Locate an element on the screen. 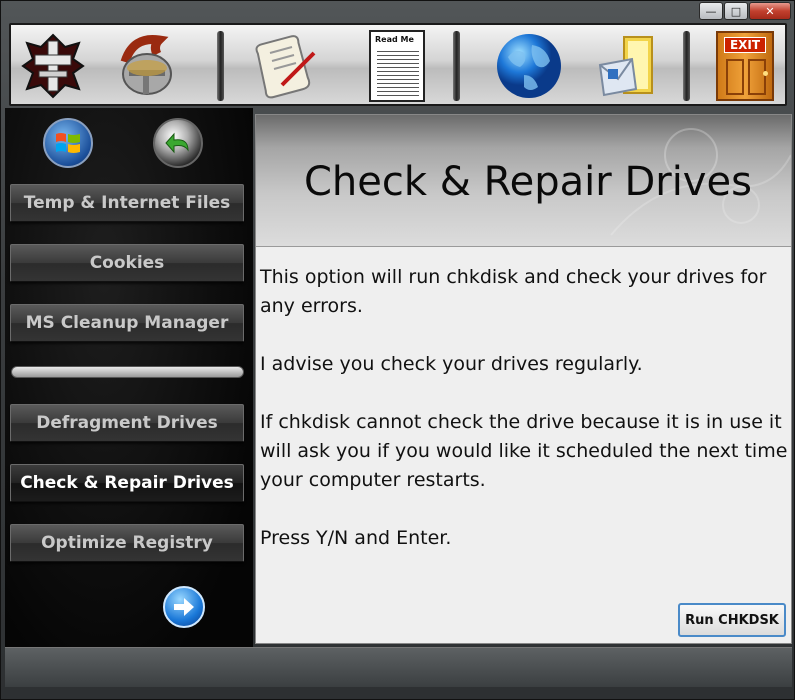 The width and height of the screenshot is (795, 700). minimize-button: — is located at coordinates (711, 11).